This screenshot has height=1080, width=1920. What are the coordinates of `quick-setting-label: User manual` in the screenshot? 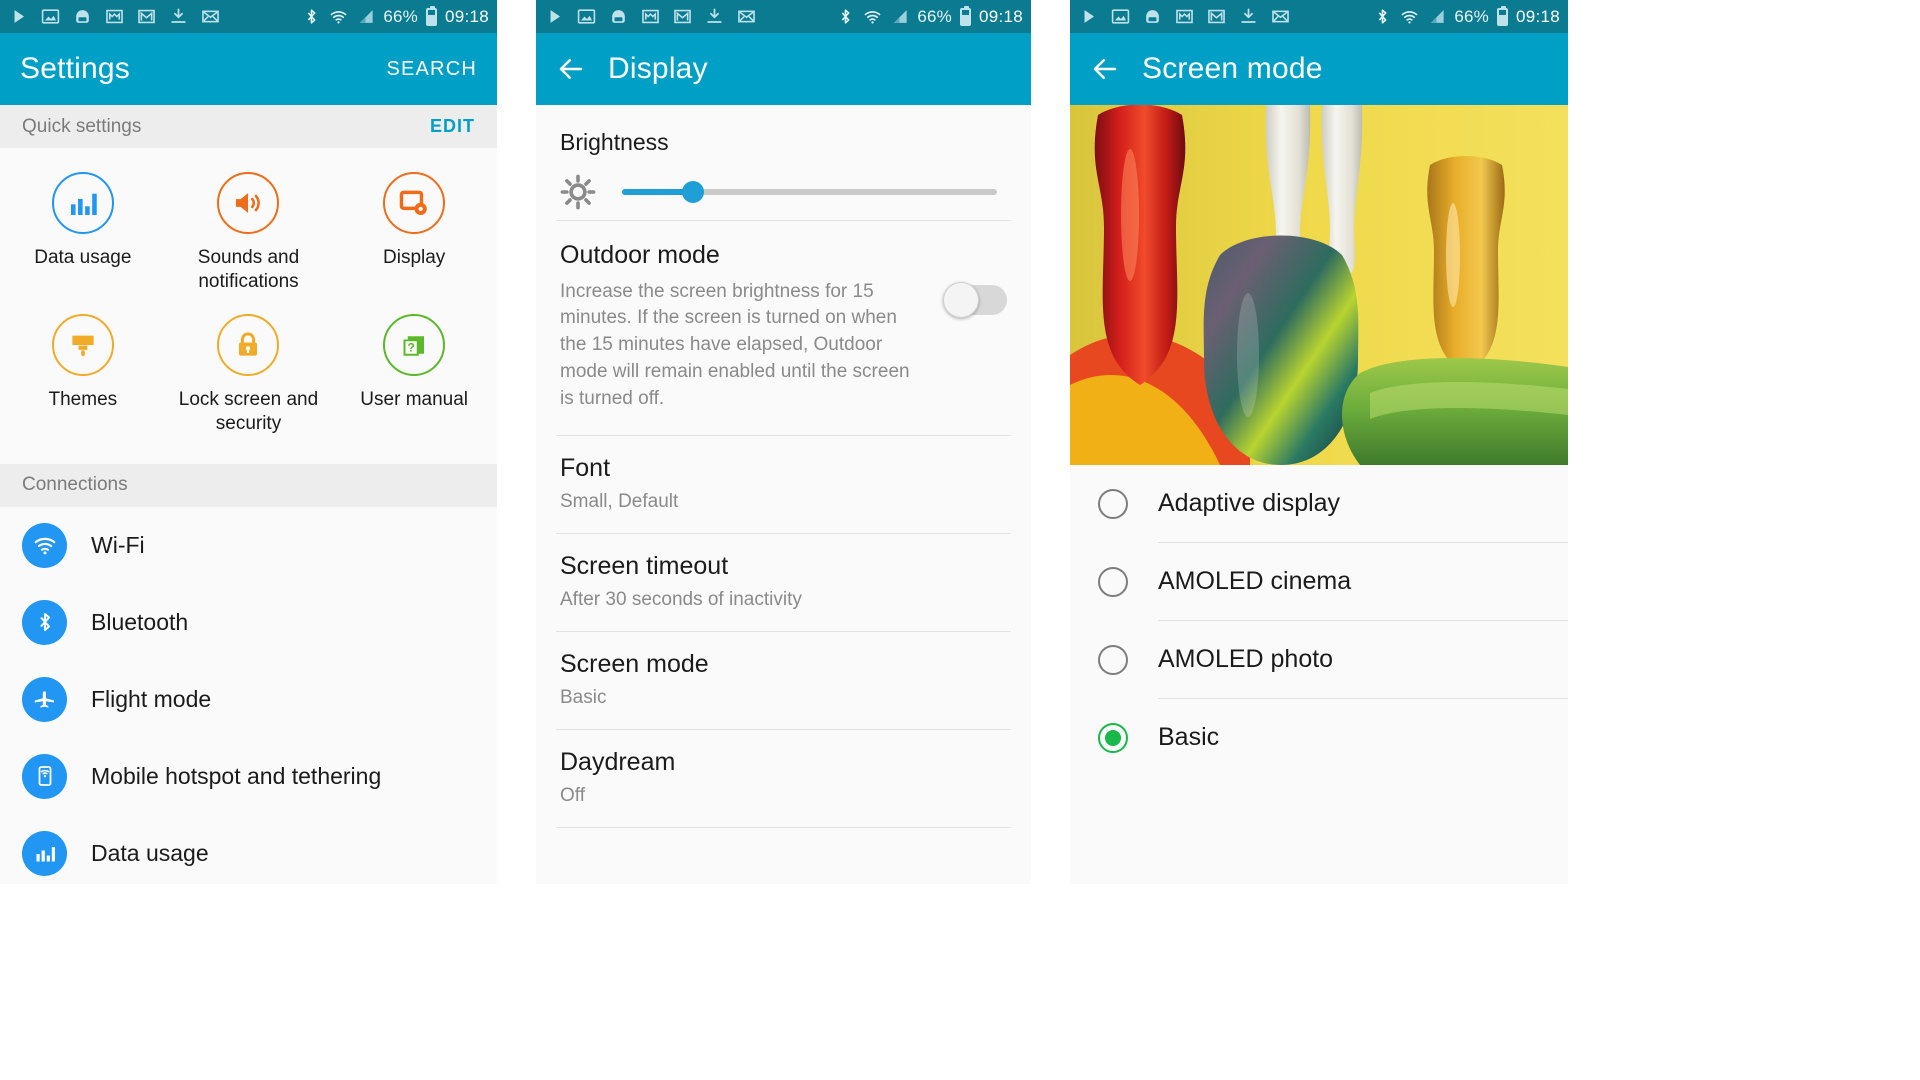 It's located at (414, 399).